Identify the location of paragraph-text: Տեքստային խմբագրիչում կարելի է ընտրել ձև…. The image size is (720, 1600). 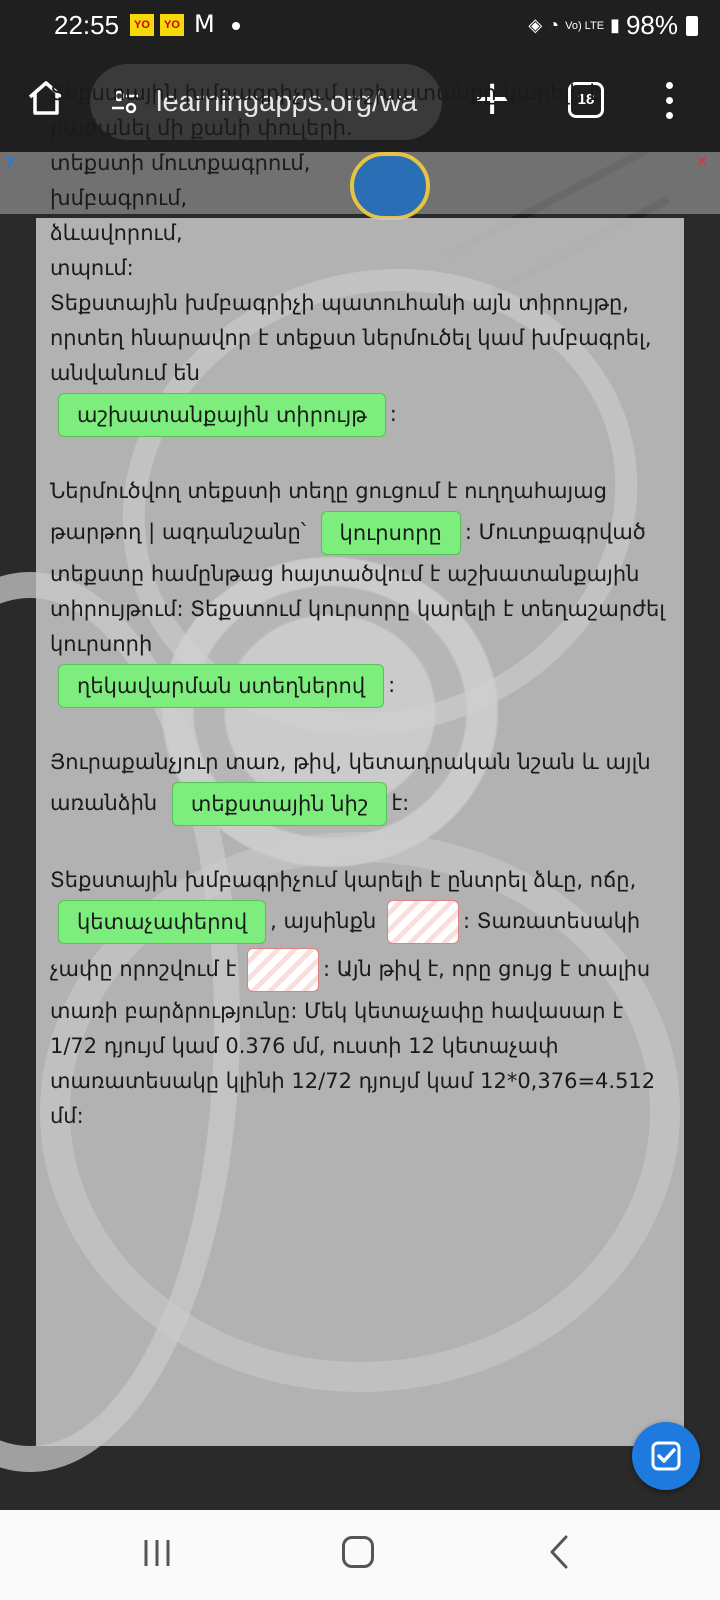
(343, 880).